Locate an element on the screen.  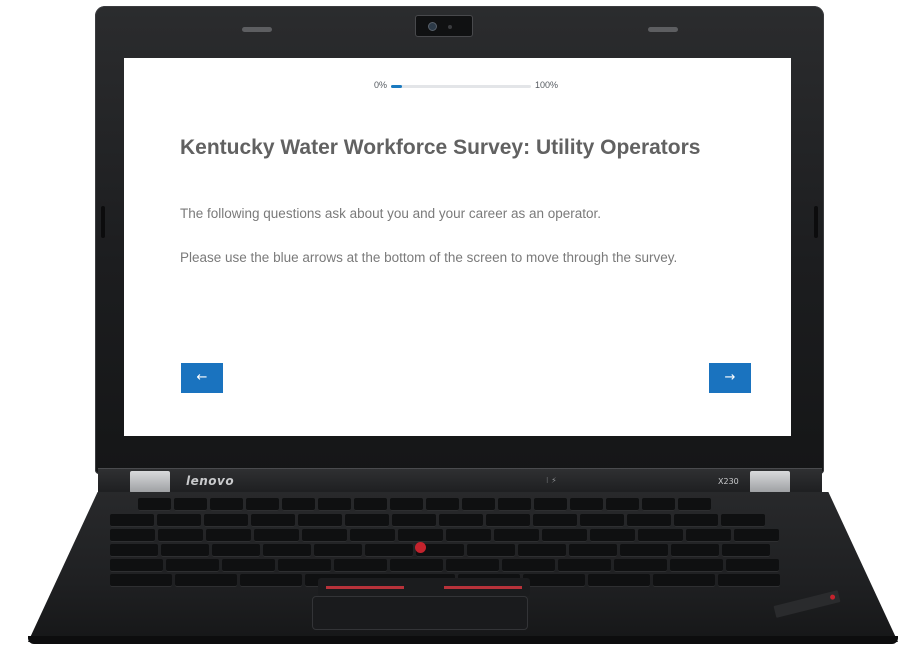
progress-end-label: 100% is located at coordinates (547, 85).